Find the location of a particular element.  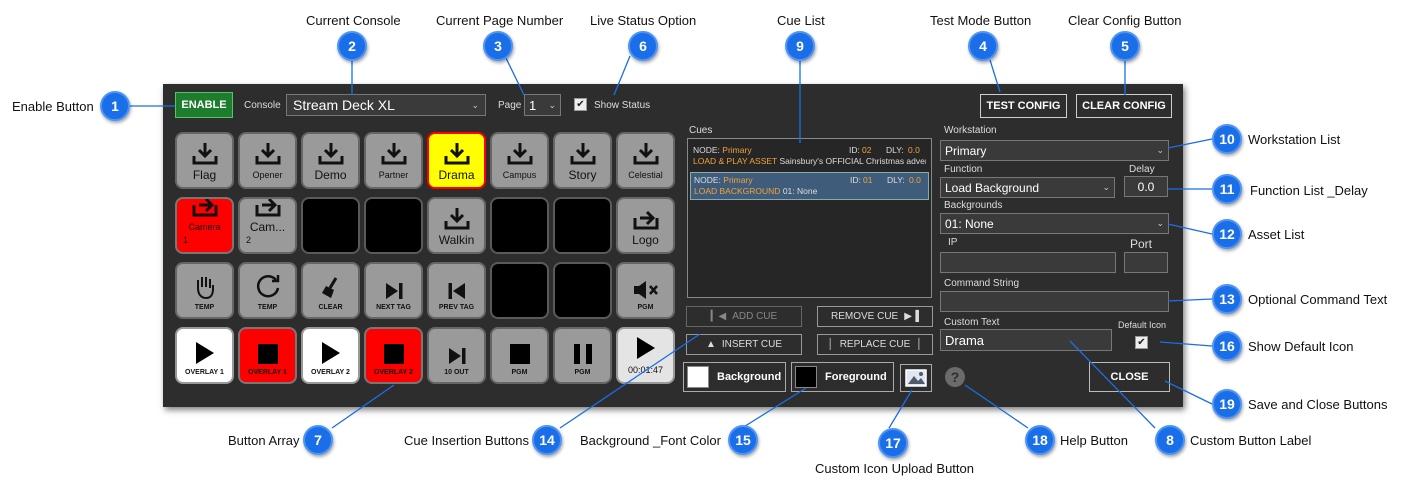

deck-key: 00:01:47 is located at coordinates (645, 355).